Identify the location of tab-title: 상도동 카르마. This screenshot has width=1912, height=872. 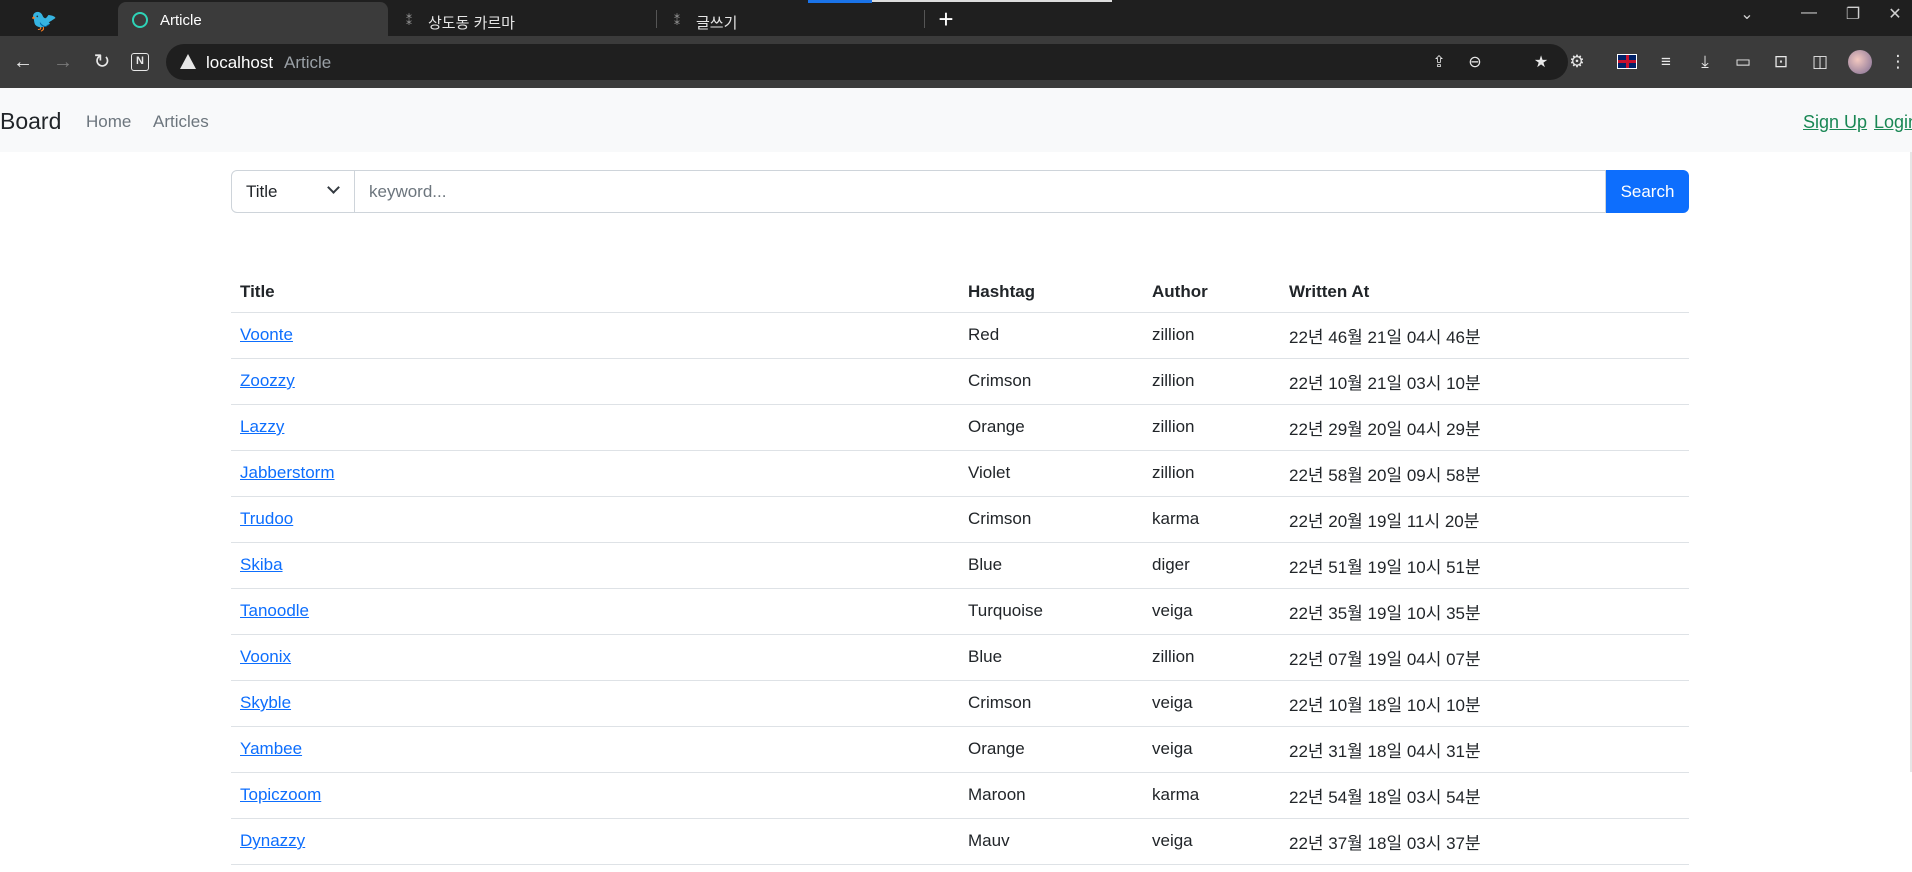
(471, 23).